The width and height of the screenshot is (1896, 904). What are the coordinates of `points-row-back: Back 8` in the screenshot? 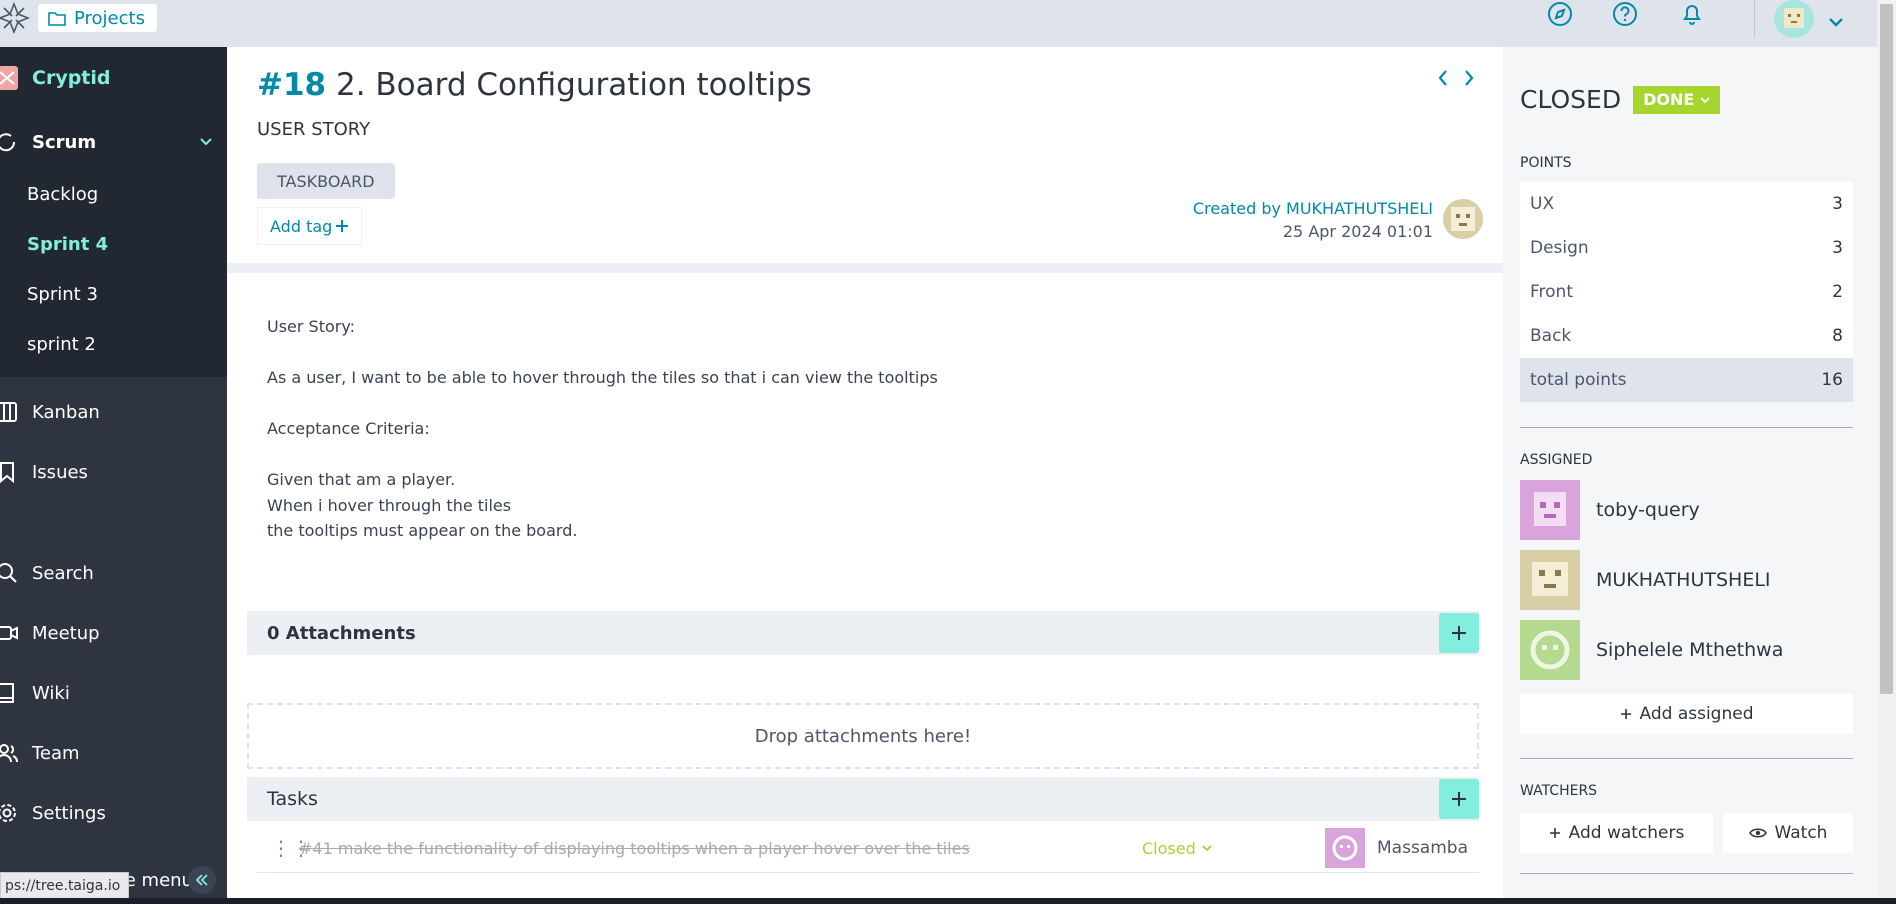 It's located at (1686, 336).